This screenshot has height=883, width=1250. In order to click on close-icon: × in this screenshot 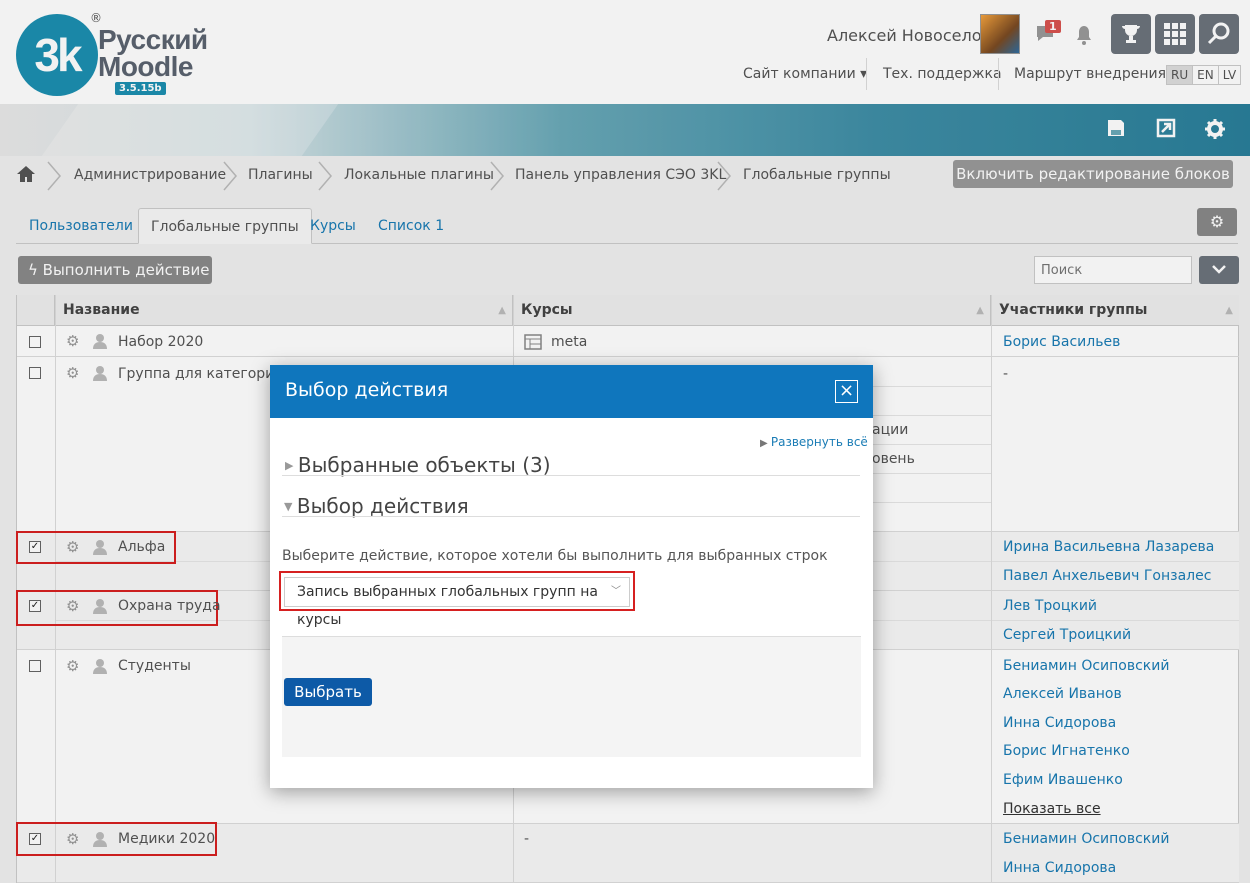, I will do `click(846, 391)`.